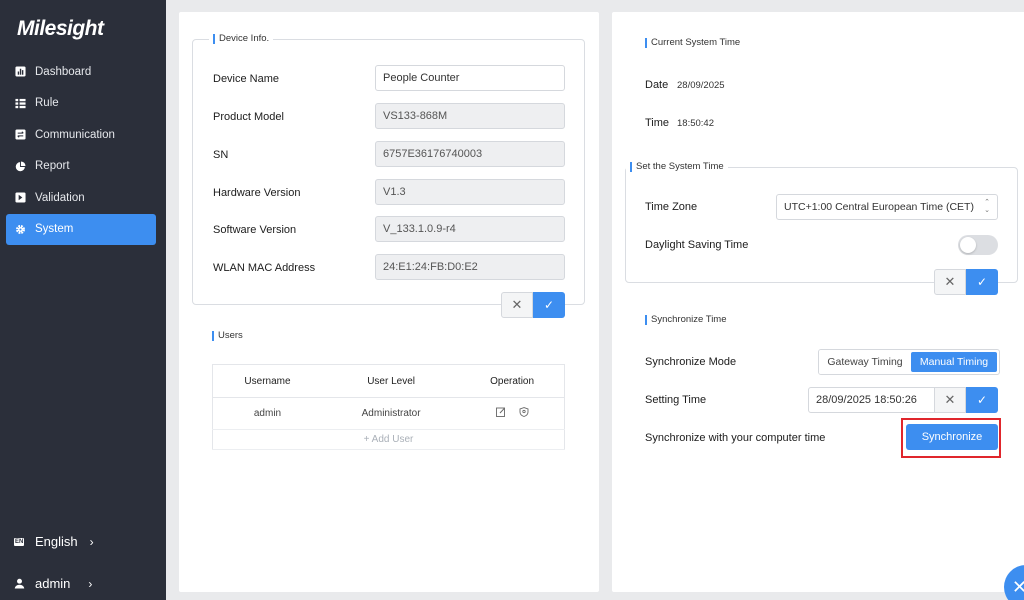  Describe the element at coordinates (865, 362) in the screenshot. I see `gateway-timing-option: Gateway Timing` at that location.